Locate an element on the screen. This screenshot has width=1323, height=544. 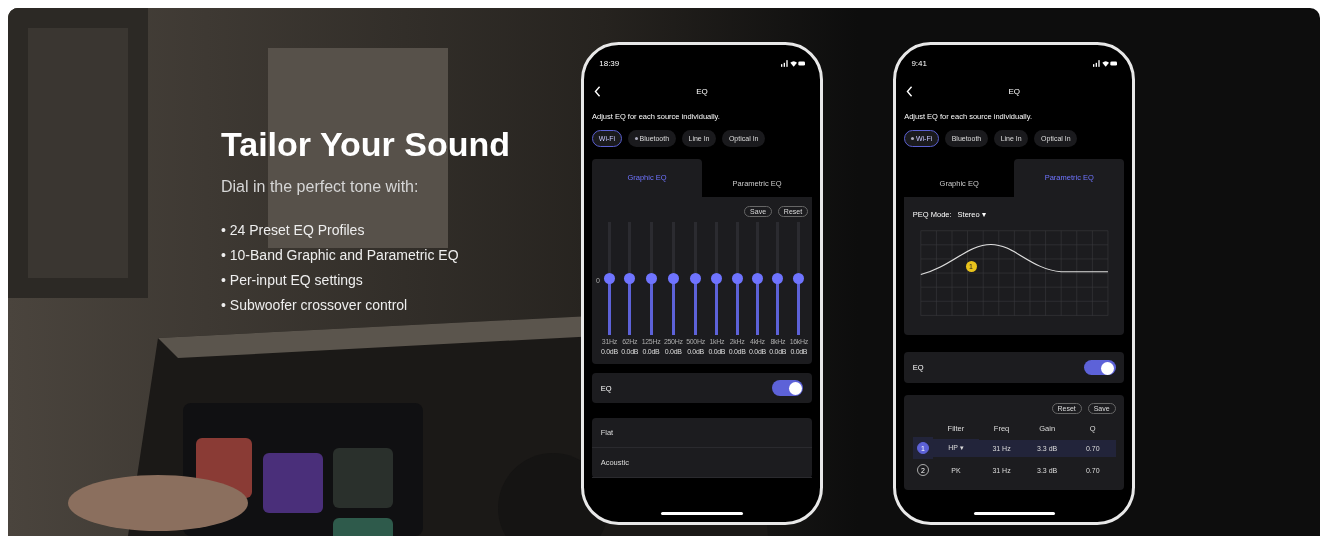
feature-item: • Subwoofer crossover control is located at coordinates (315, 305).